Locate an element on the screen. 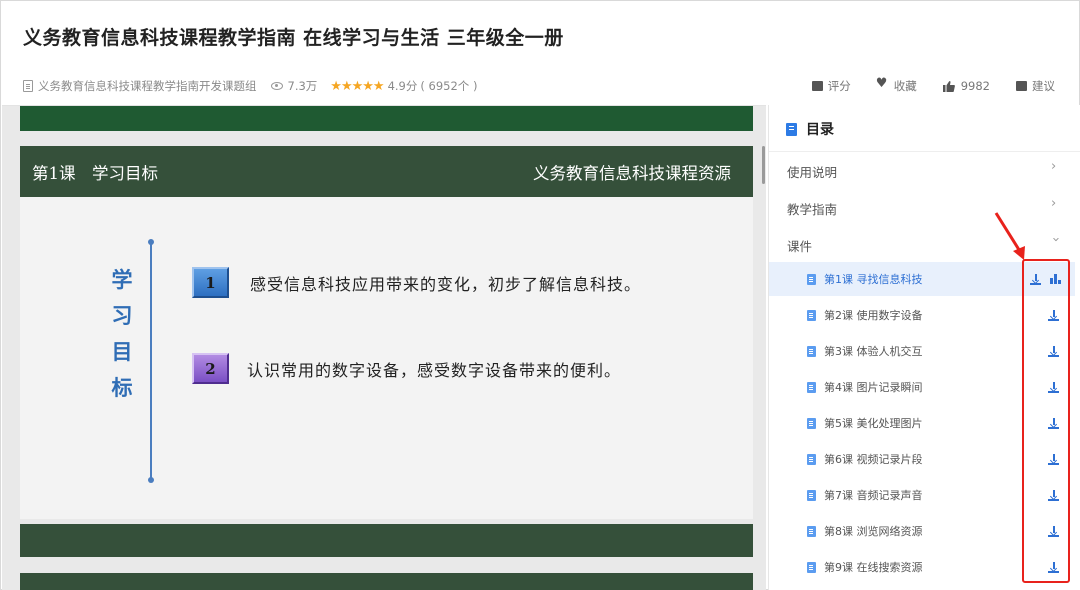 The width and height of the screenshot is (1080, 590). action-bar: 评分 收藏 9982 建议 is located at coordinates (920, 85).